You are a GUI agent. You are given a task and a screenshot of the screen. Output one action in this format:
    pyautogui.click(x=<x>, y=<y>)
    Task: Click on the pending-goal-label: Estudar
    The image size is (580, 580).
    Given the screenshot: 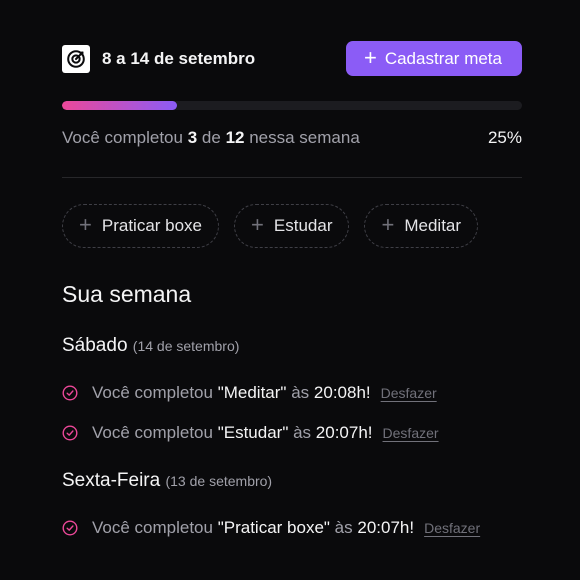 What is the action you would take?
    pyautogui.click(x=303, y=225)
    